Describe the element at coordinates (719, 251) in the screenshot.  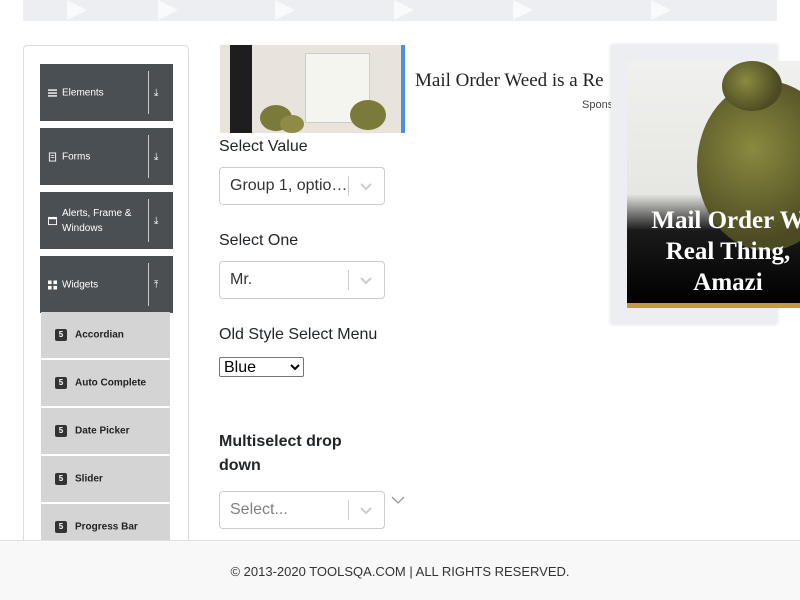
I see `ad-popup-headline: Mail Order W Real Thing, Amazi` at that location.